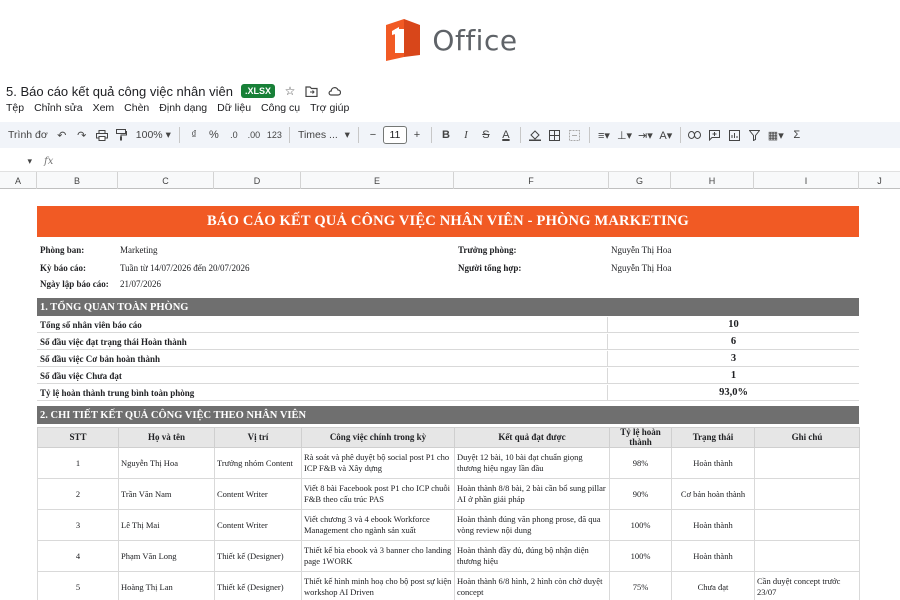 This screenshot has width=900, height=600. Describe the element at coordinates (641, 268) in the screenshot. I see `compiler-value: Nguyễn Thị Hoa` at that location.